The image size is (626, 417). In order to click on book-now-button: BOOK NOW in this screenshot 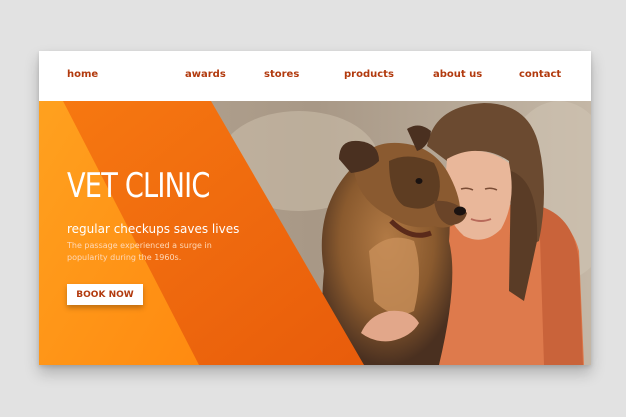, I will do `click(105, 294)`.